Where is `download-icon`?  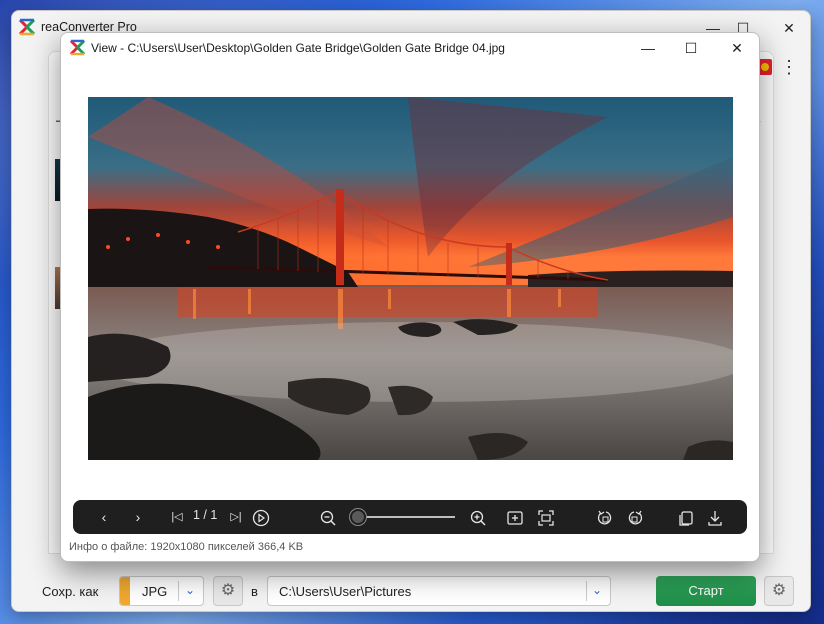 download-icon is located at coordinates (715, 517).